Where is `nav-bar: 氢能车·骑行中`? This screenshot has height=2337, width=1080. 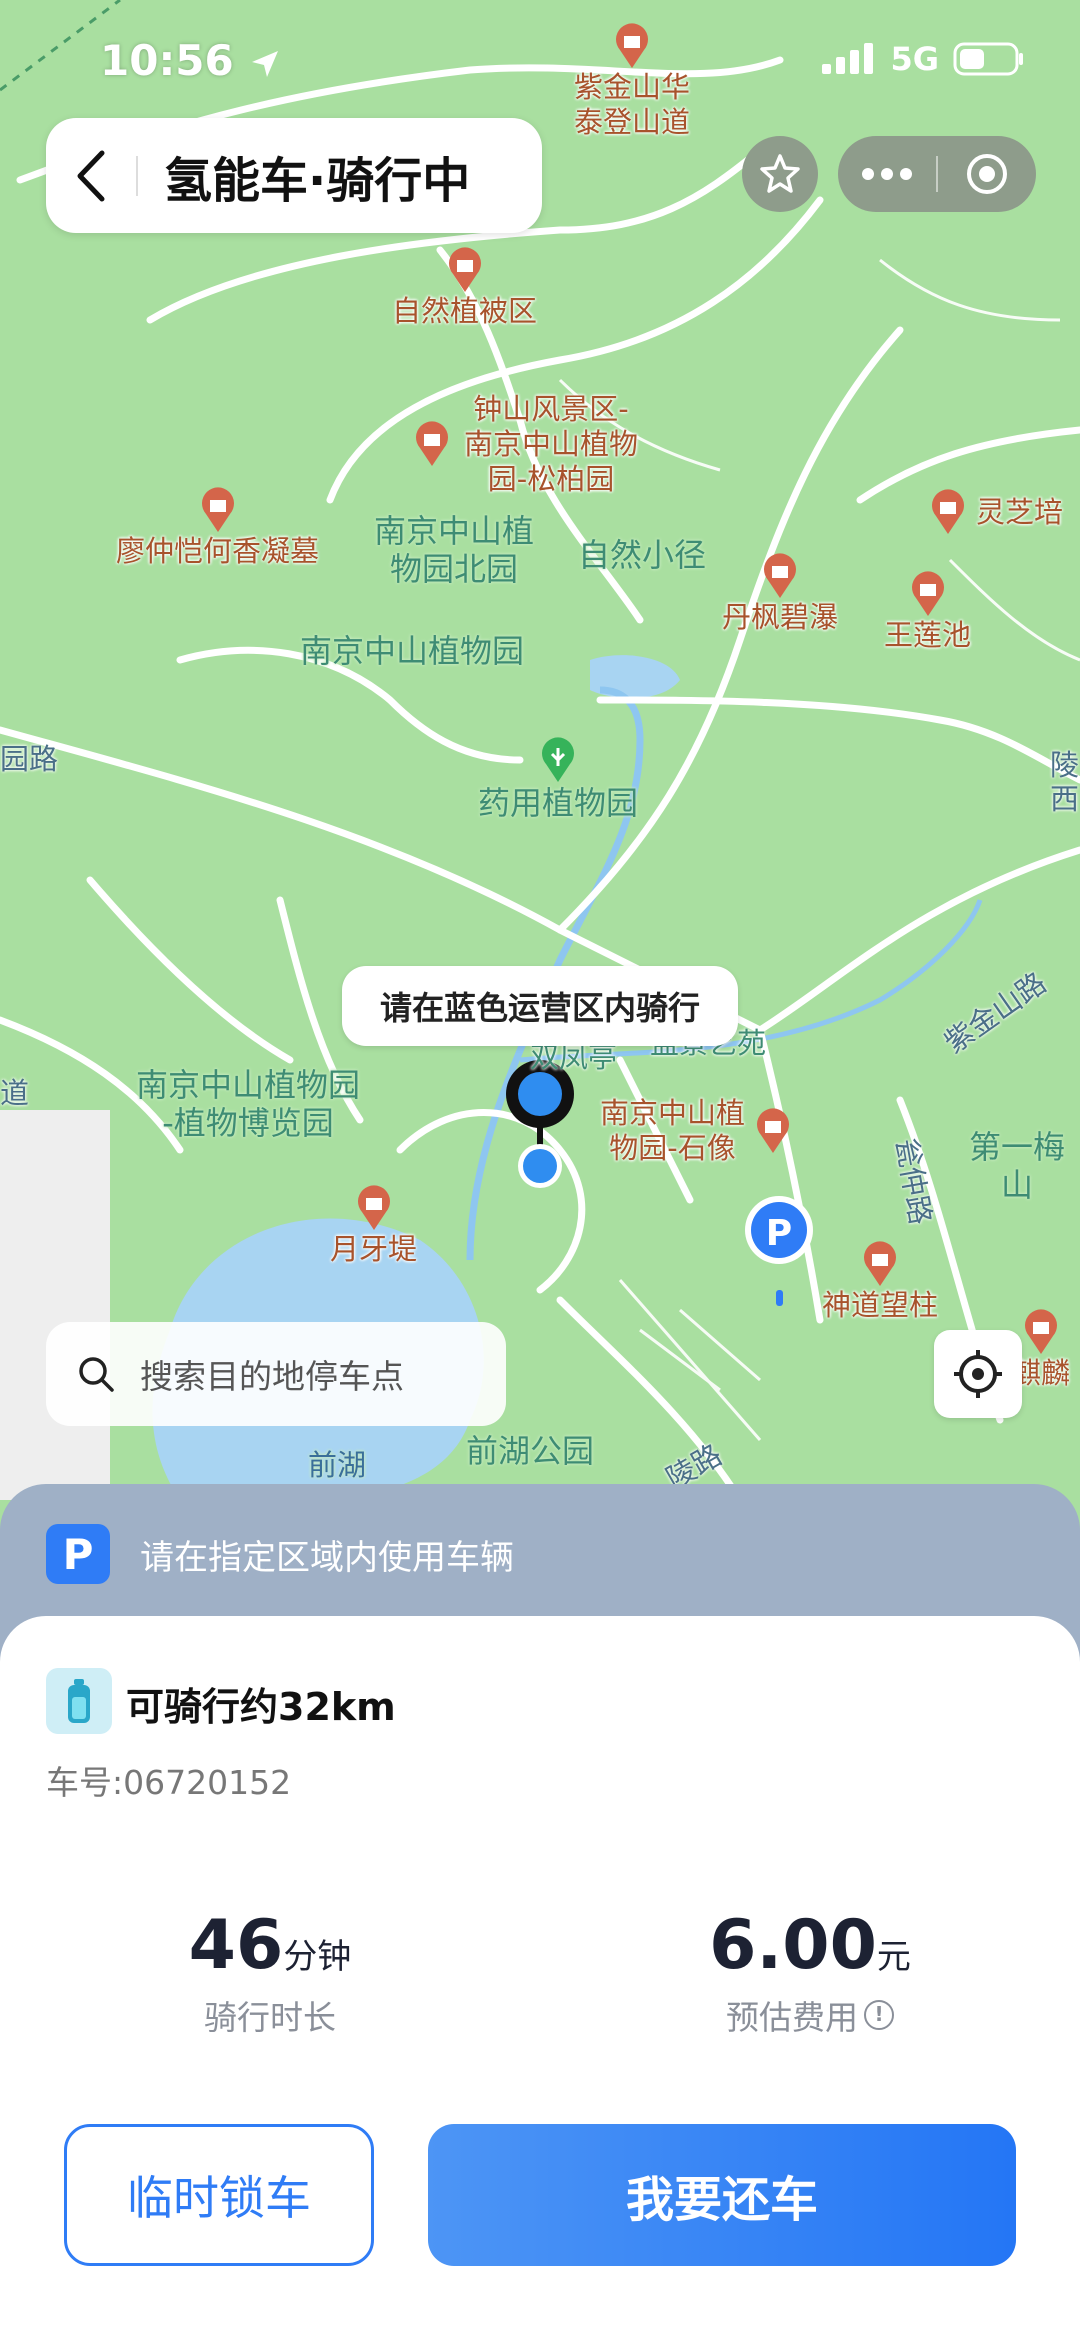 nav-bar: 氢能车·骑行中 is located at coordinates (294, 175).